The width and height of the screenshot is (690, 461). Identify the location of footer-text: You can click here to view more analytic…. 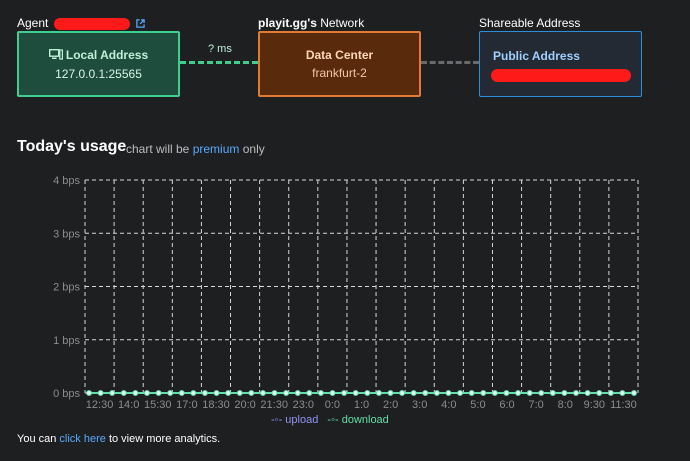
(118, 439).